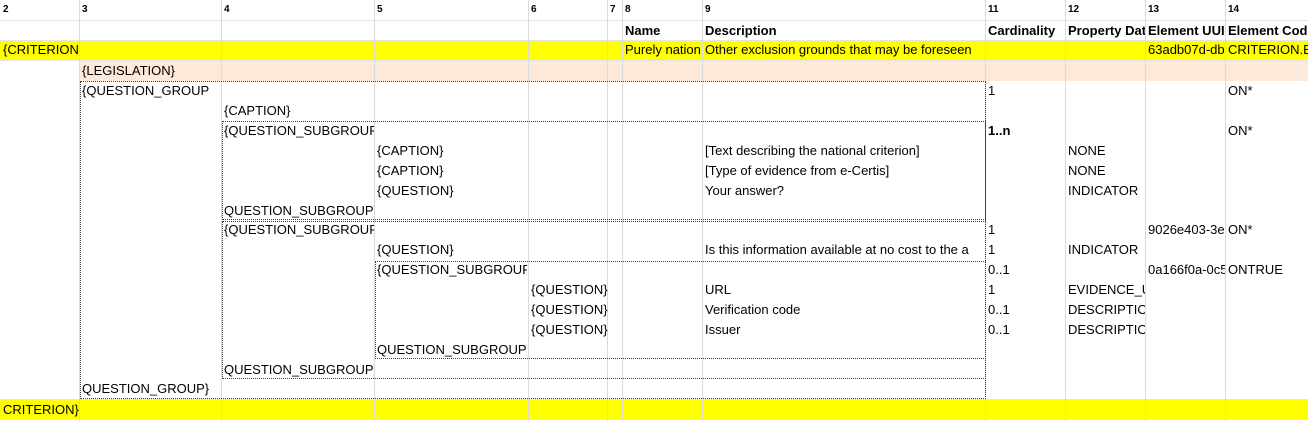  I want to click on subgroup2-close-tag: QUESTION_SUBGROUP}, so click(297, 370).